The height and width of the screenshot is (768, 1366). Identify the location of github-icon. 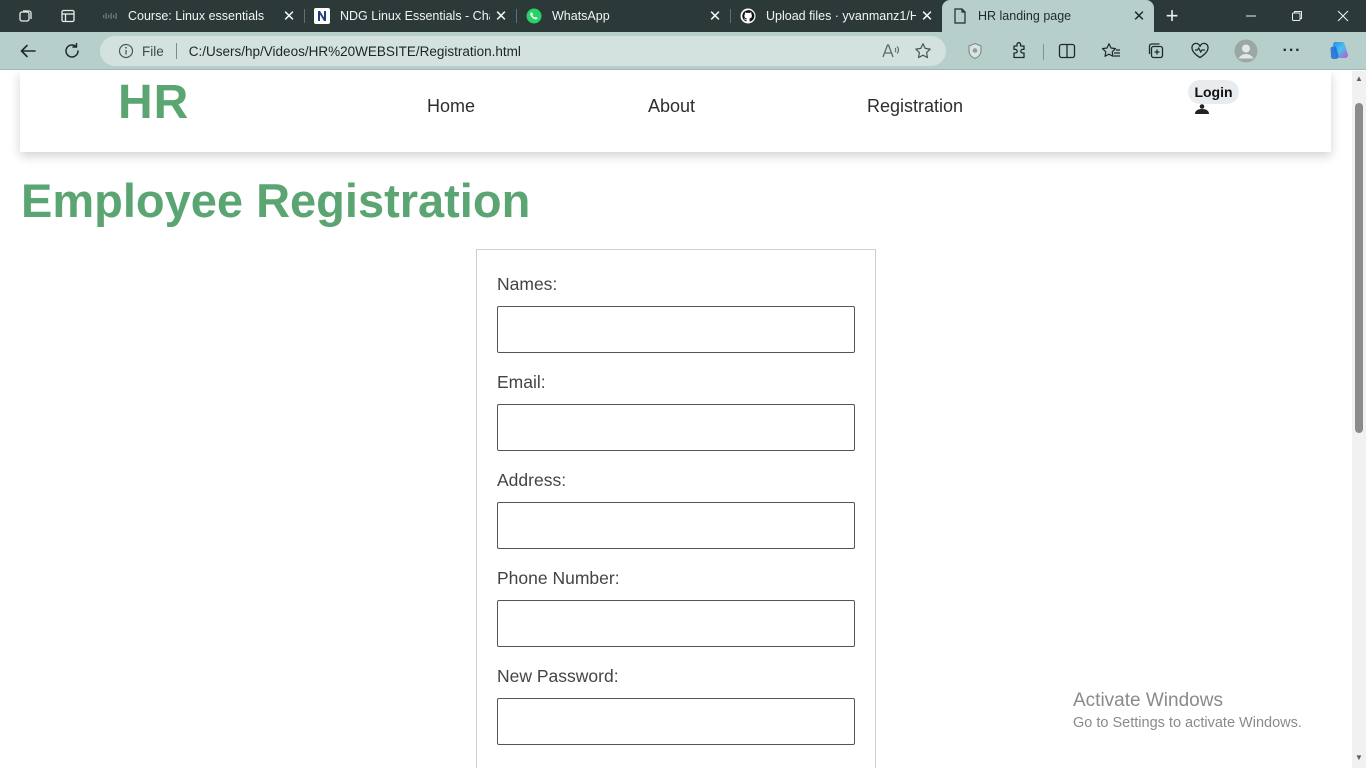
(748, 16).